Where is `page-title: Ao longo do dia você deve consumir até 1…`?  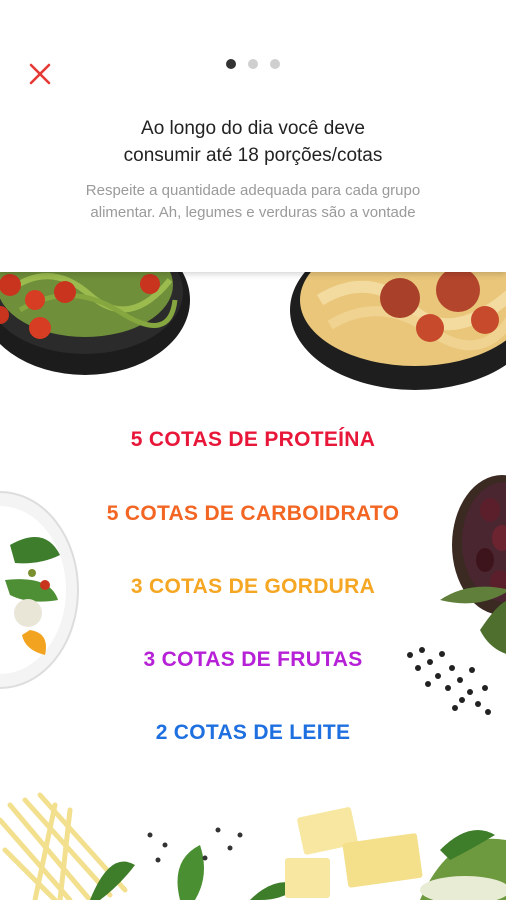
page-title: Ao longo do dia você deve consumir até 1… is located at coordinates (253, 142).